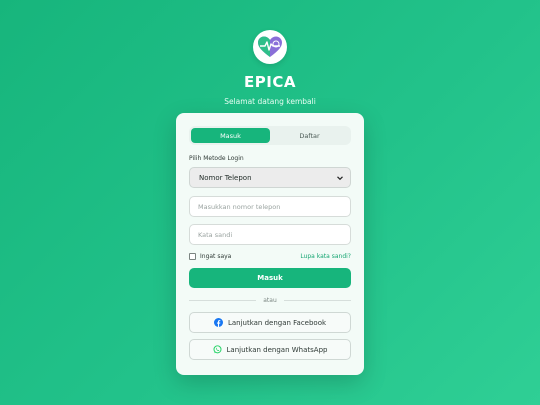 The width and height of the screenshot is (540, 405). What do you see at coordinates (225, 177) in the screenshot?
I see `login-method-value: Nomor Telepon` at bounding box center [225, 177].